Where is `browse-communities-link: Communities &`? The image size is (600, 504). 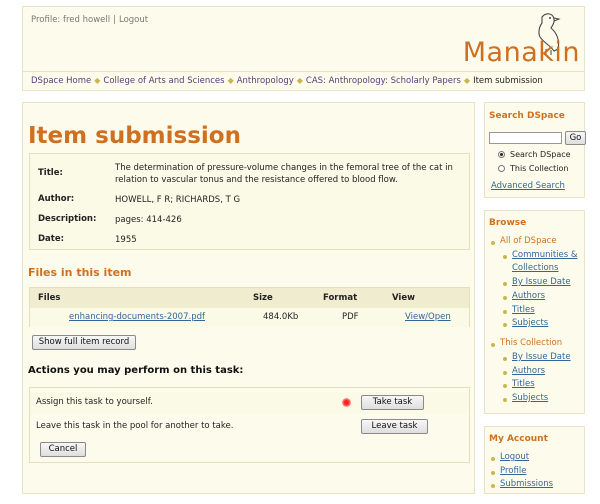
browse-communities-link: Communities & is located at coordinates (545, 255).